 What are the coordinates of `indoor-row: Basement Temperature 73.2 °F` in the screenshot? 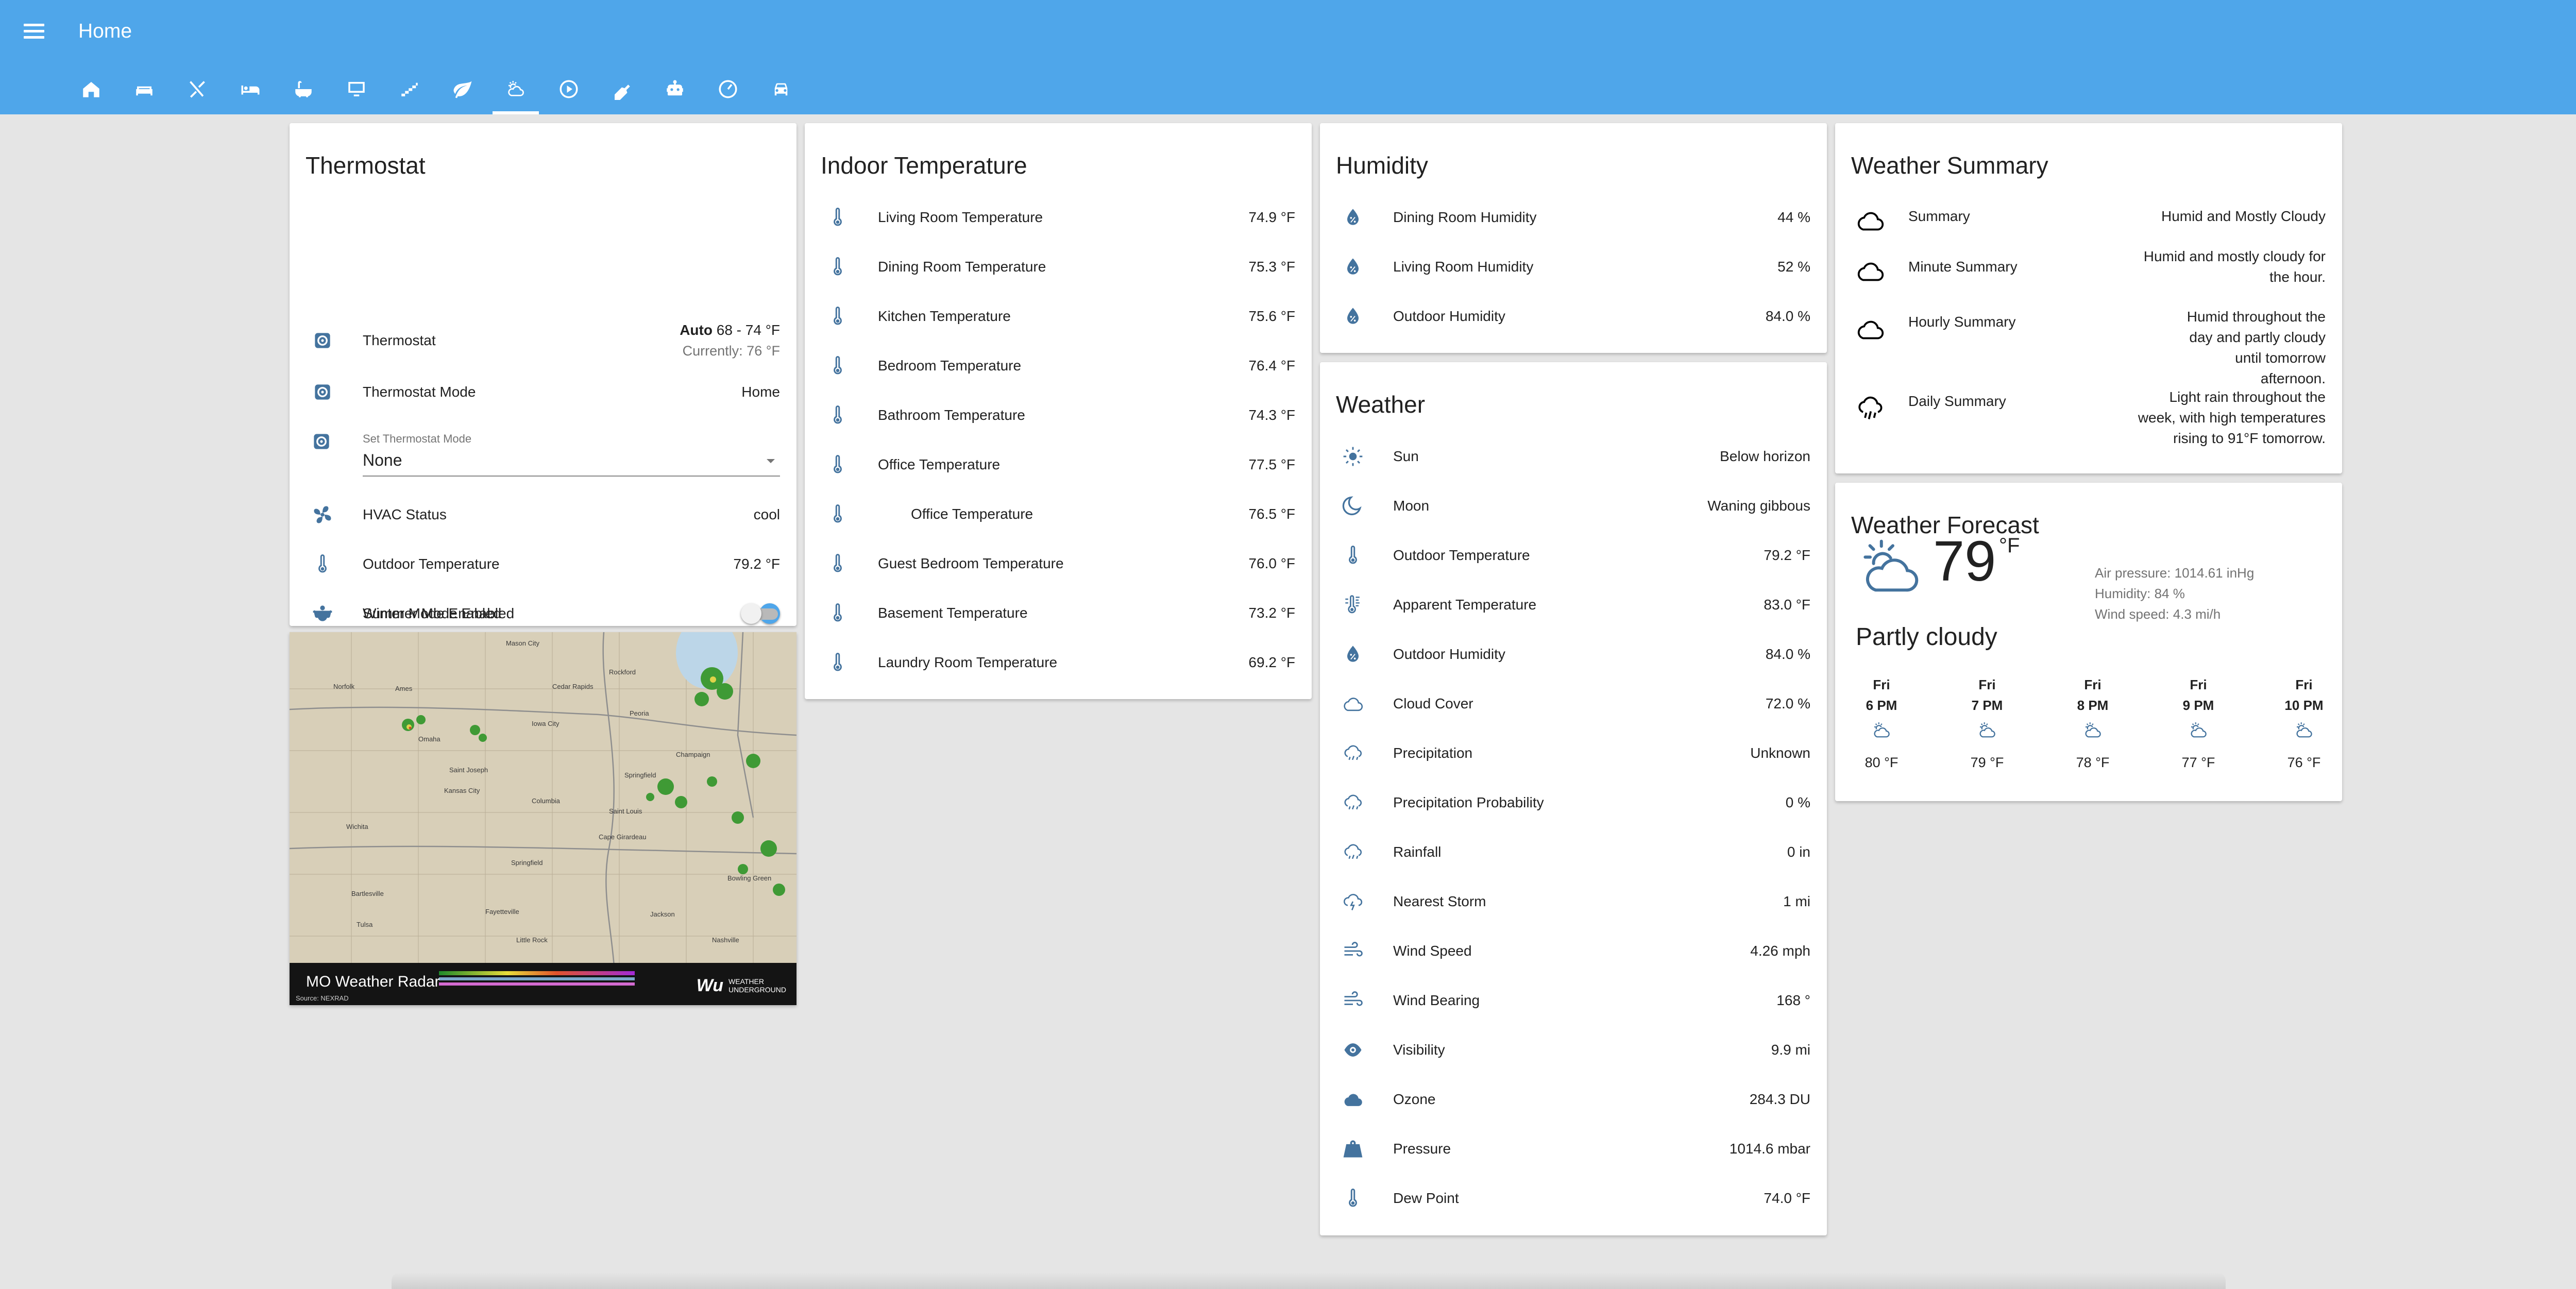 It's located at (1058, 613).